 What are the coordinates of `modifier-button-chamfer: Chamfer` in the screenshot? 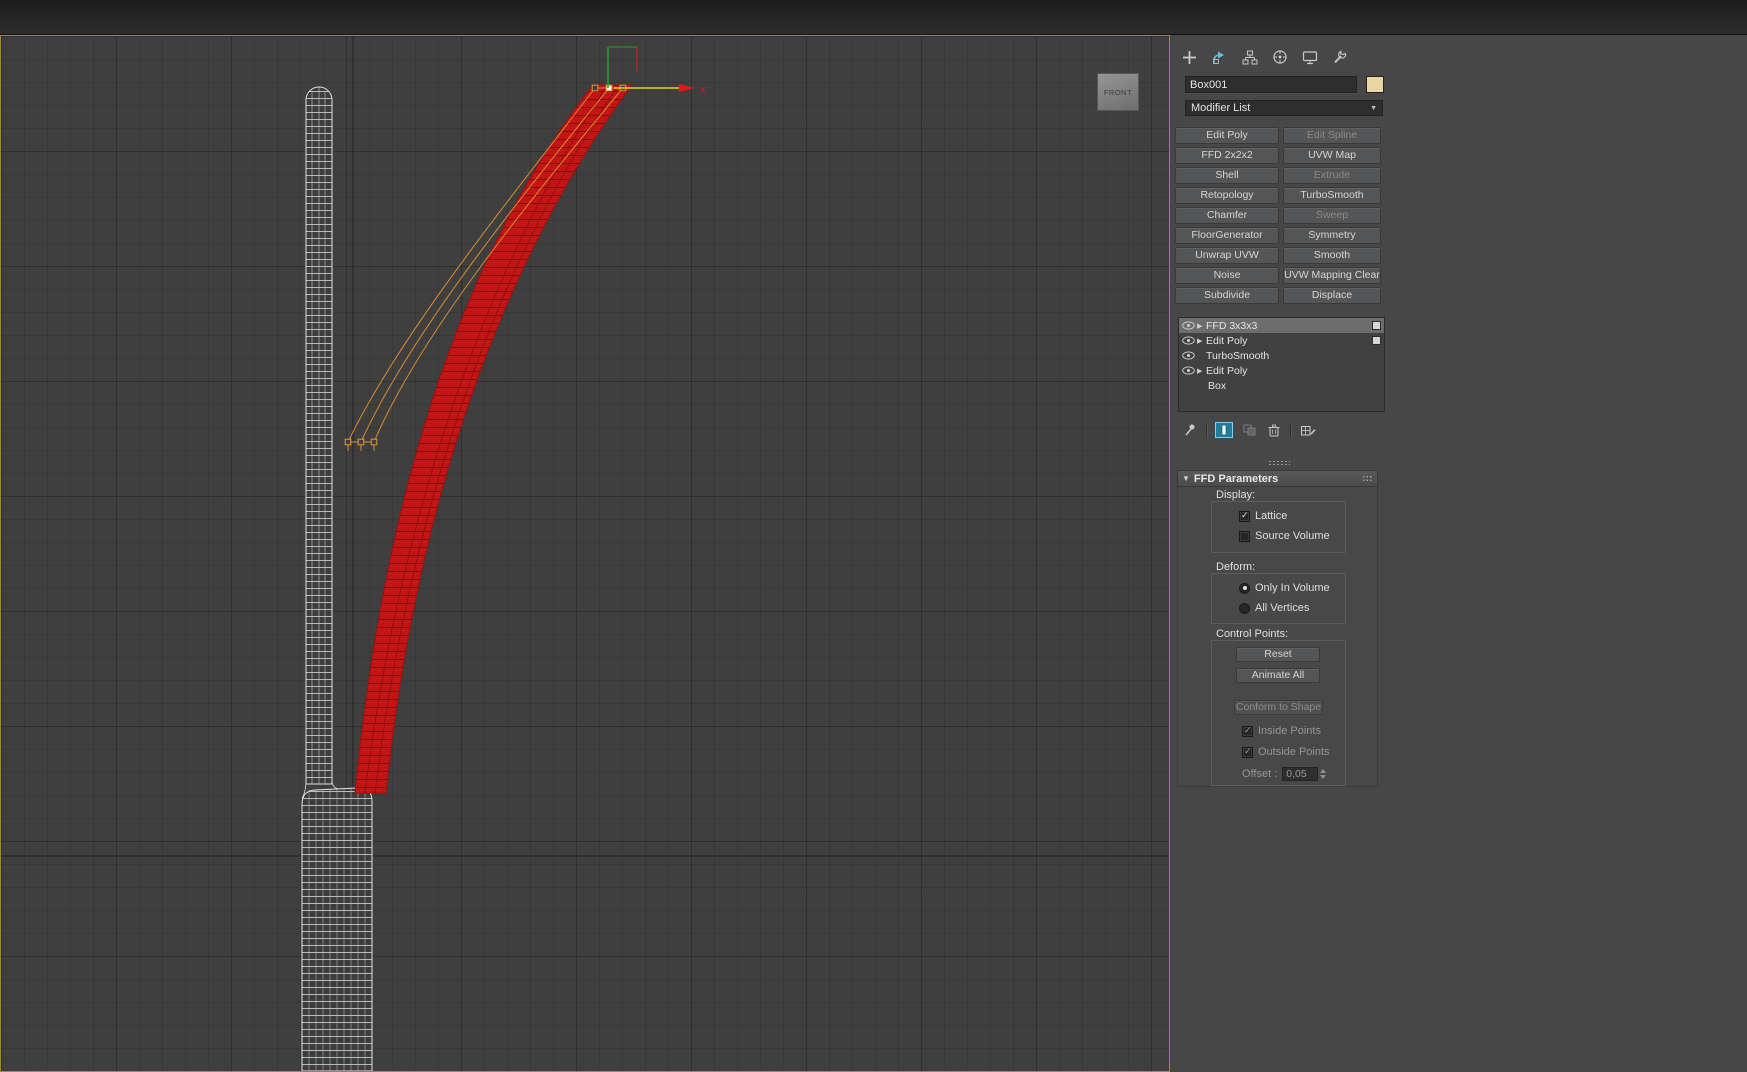 It's located at (1227, 215).